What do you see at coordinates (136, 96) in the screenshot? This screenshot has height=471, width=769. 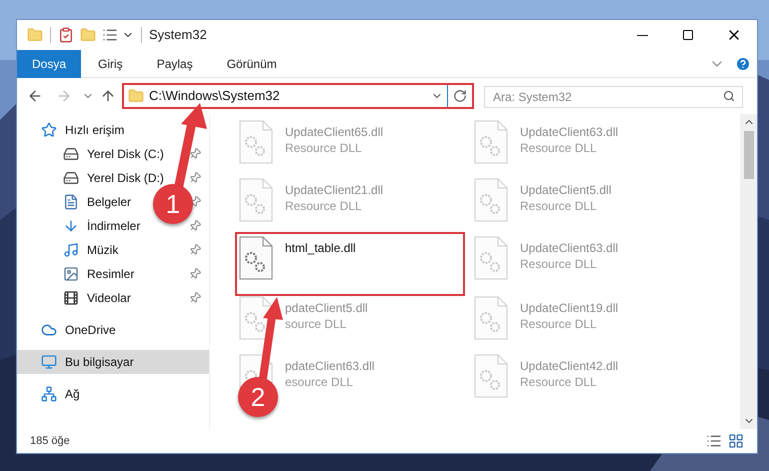 I see `folder-icon` at bounding box center [136, 96].